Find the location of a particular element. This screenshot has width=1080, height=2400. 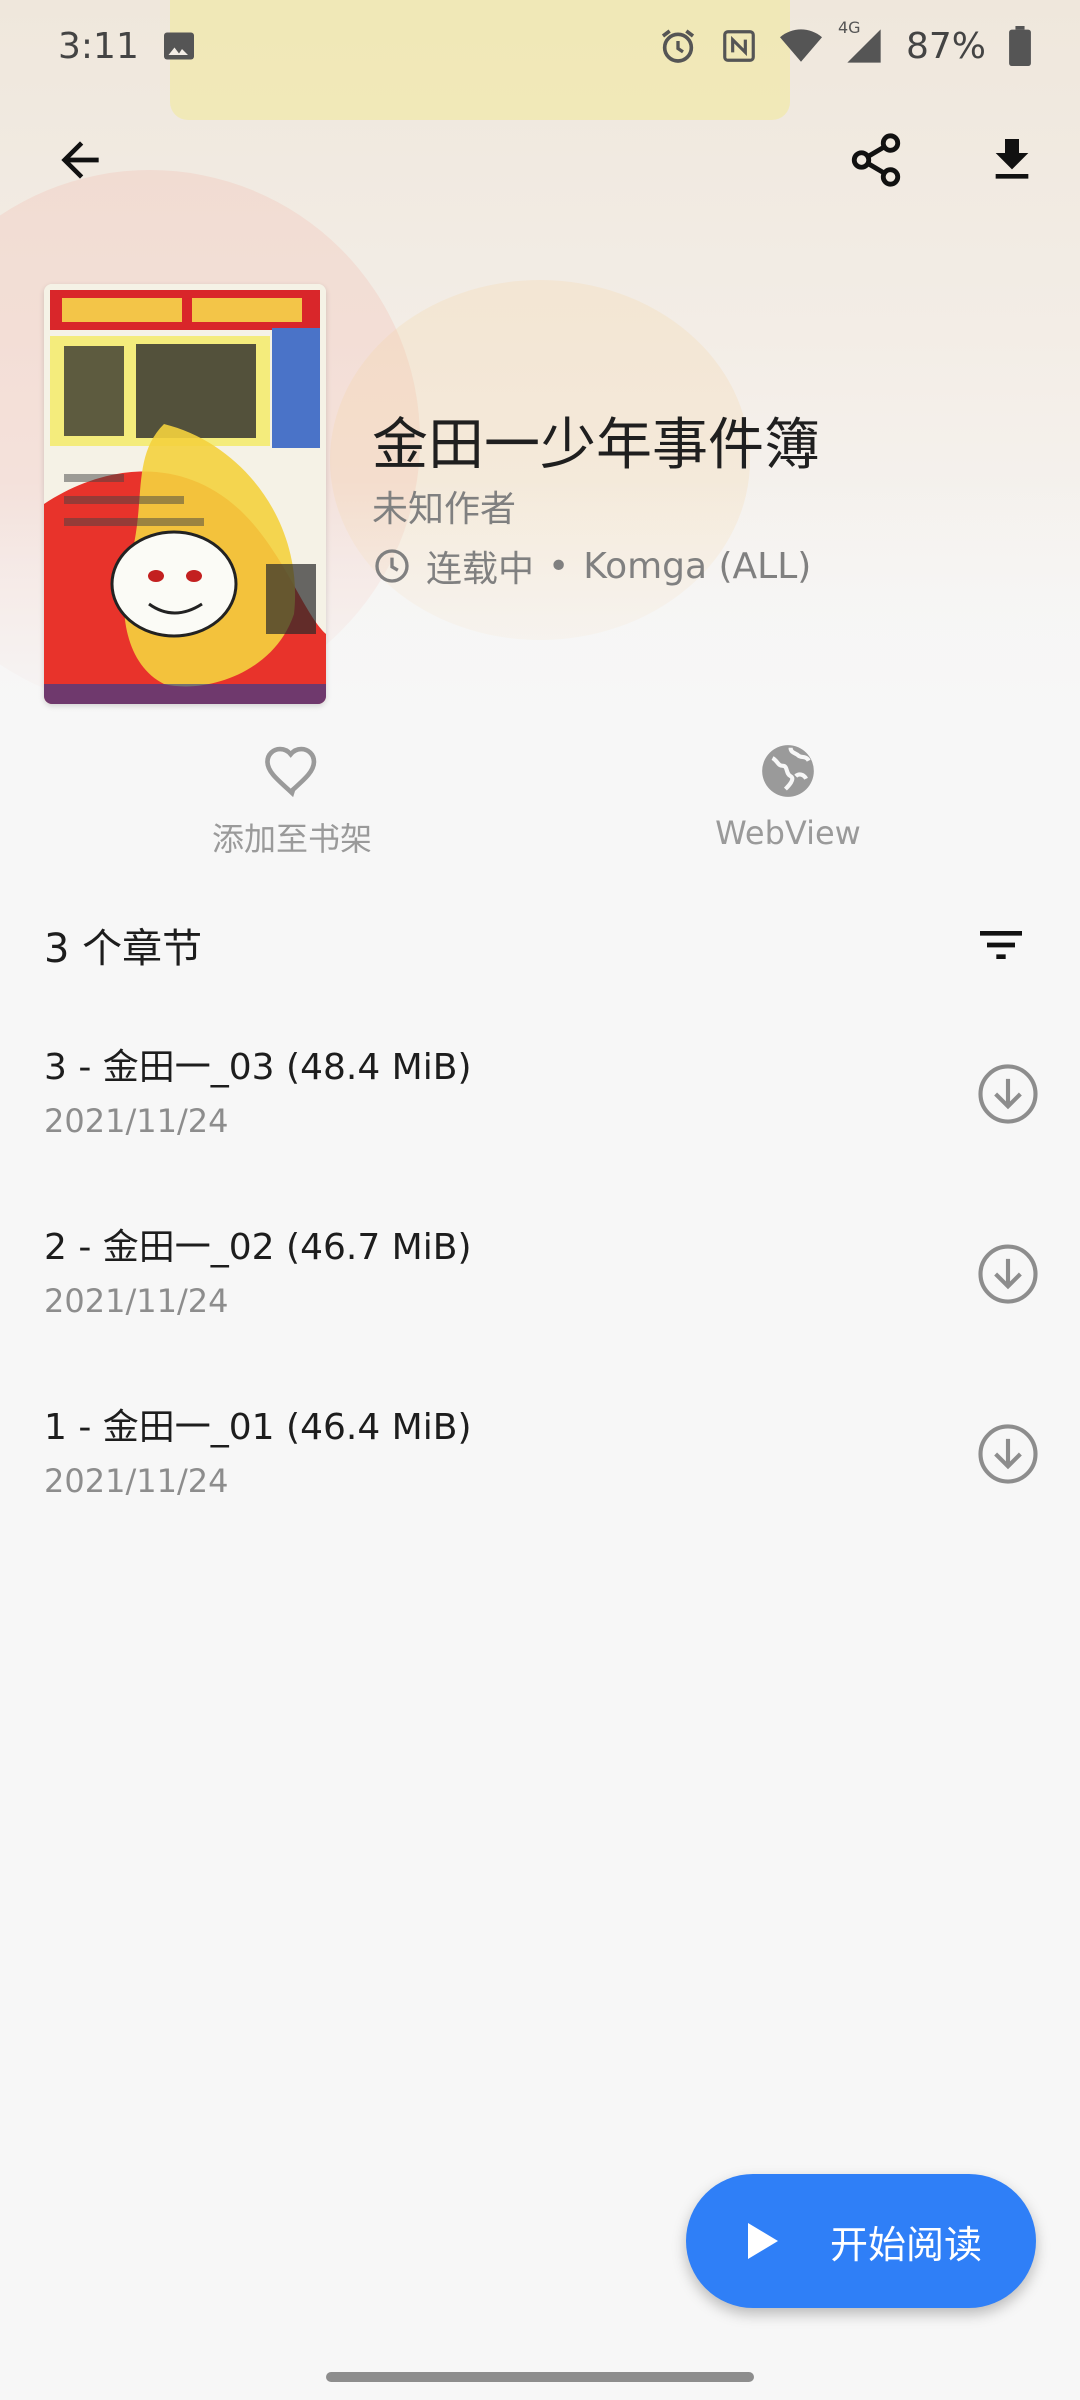

arrow-back-icon is located at coordinates (80, 160).